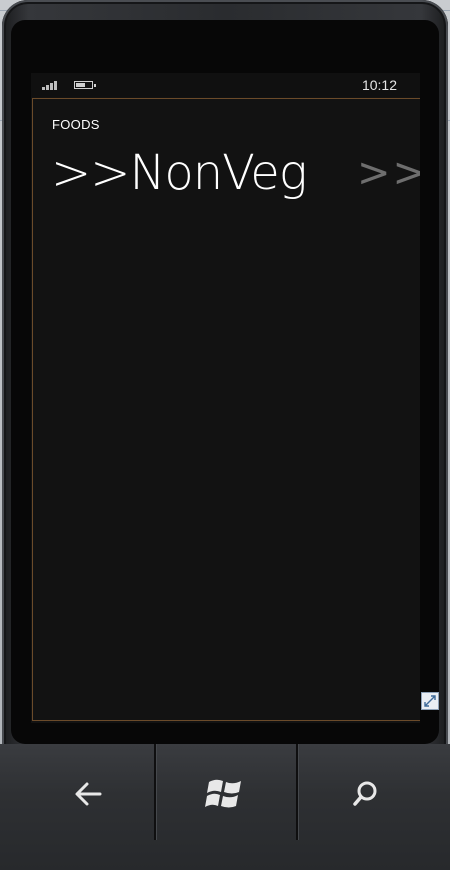 The width and height of the screenshot is (450, 870). I want to click on pivot-header-next: >>, so click(388, 173).